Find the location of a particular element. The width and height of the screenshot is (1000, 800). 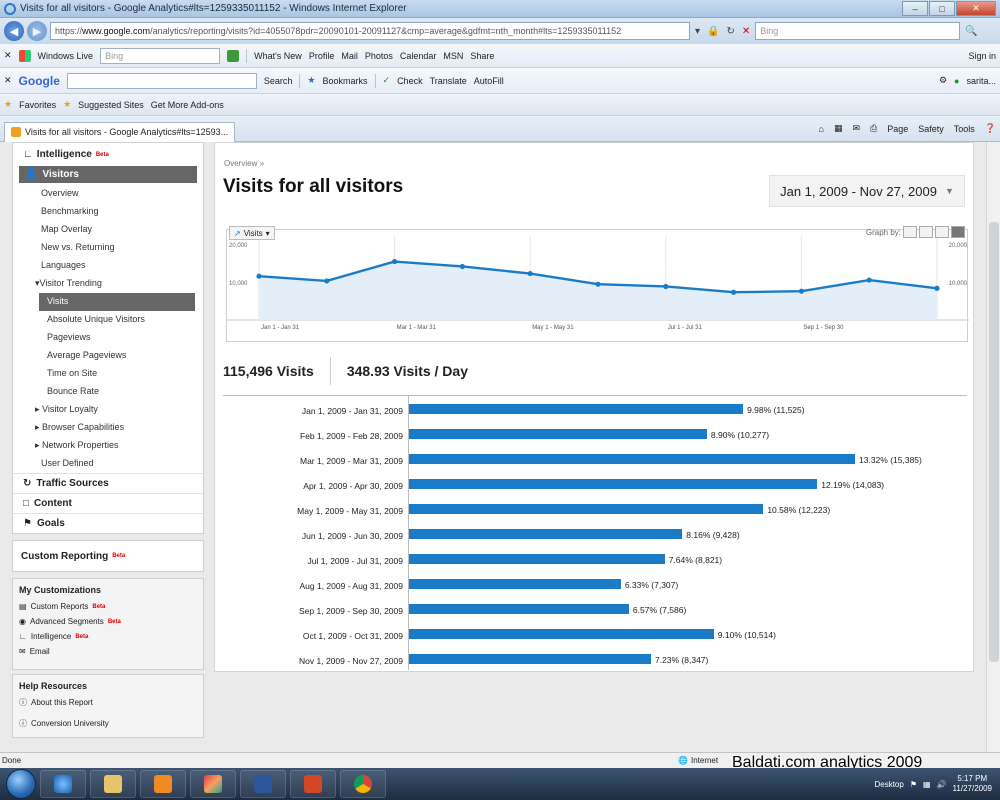

start-button is located at coordinates (21, 784).